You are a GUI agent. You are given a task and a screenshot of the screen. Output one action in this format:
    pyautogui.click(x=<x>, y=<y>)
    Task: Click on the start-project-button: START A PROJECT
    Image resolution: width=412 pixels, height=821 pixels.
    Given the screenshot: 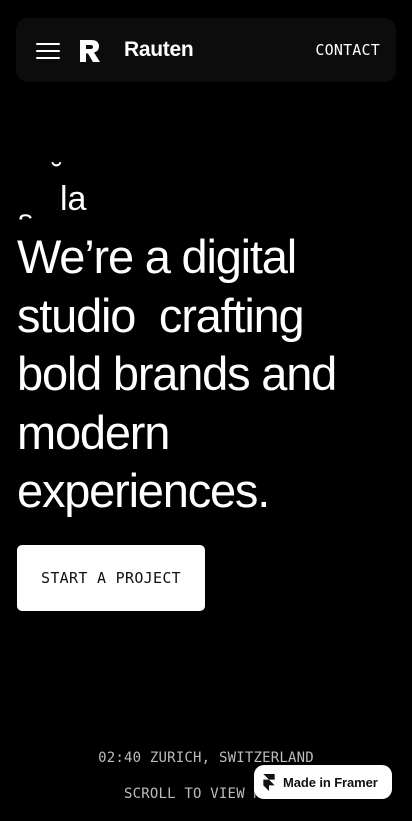 What is the action you would take?
    pyautogui.click(x=111, y=578)
    